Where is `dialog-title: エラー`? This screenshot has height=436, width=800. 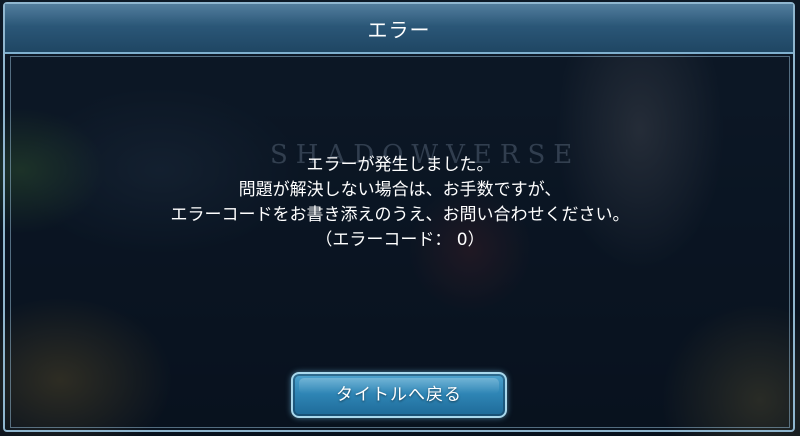
dialog-title: エラー is located at coordinates (399, 30).